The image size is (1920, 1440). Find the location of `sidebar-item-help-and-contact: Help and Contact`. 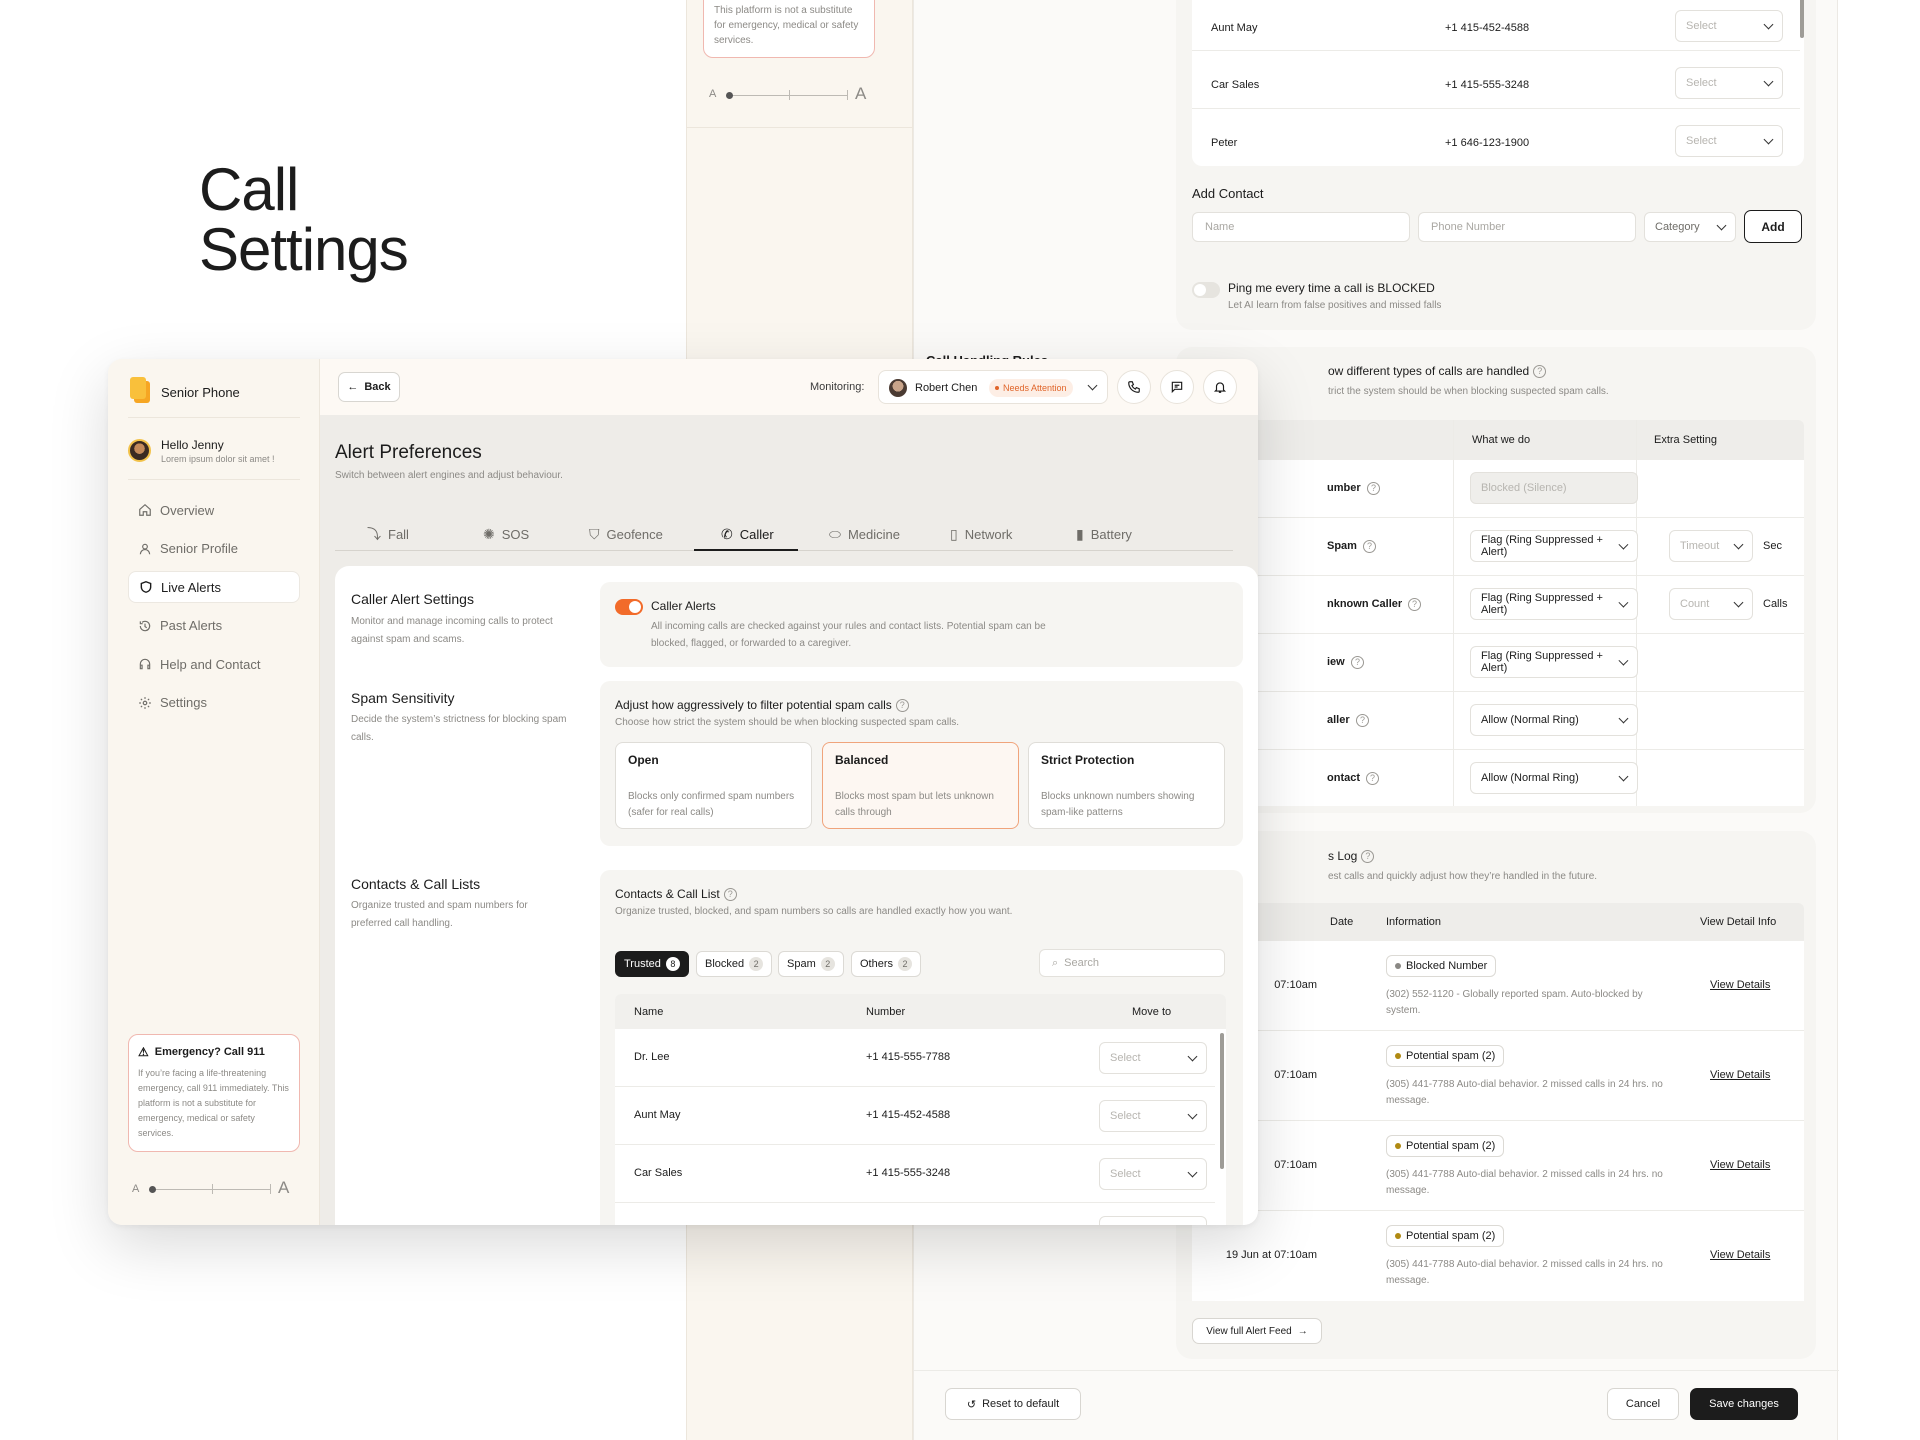

sidebar-item-help-and-contact: Help and Contact is located at coordinates (214, 664).